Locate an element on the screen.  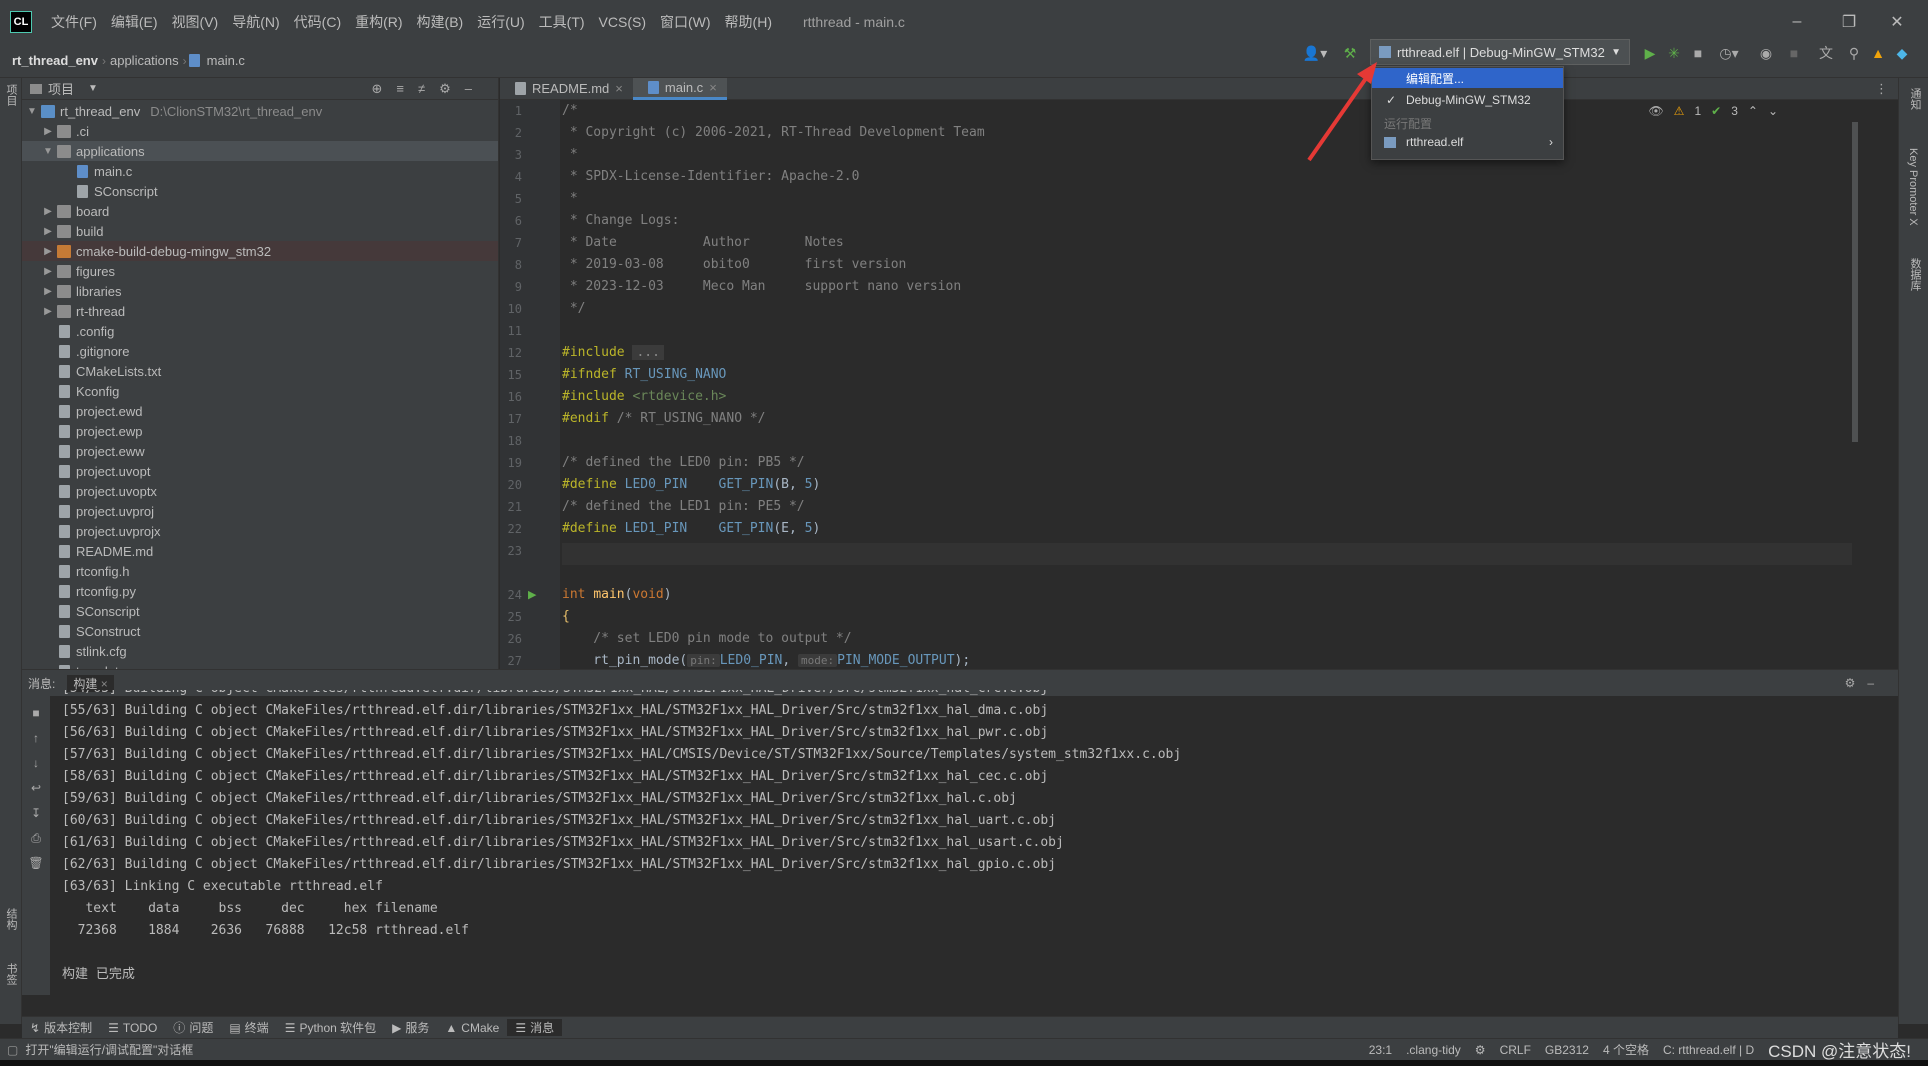
profiler-icon: ◷▾ is located at coordinates (1729, 53).